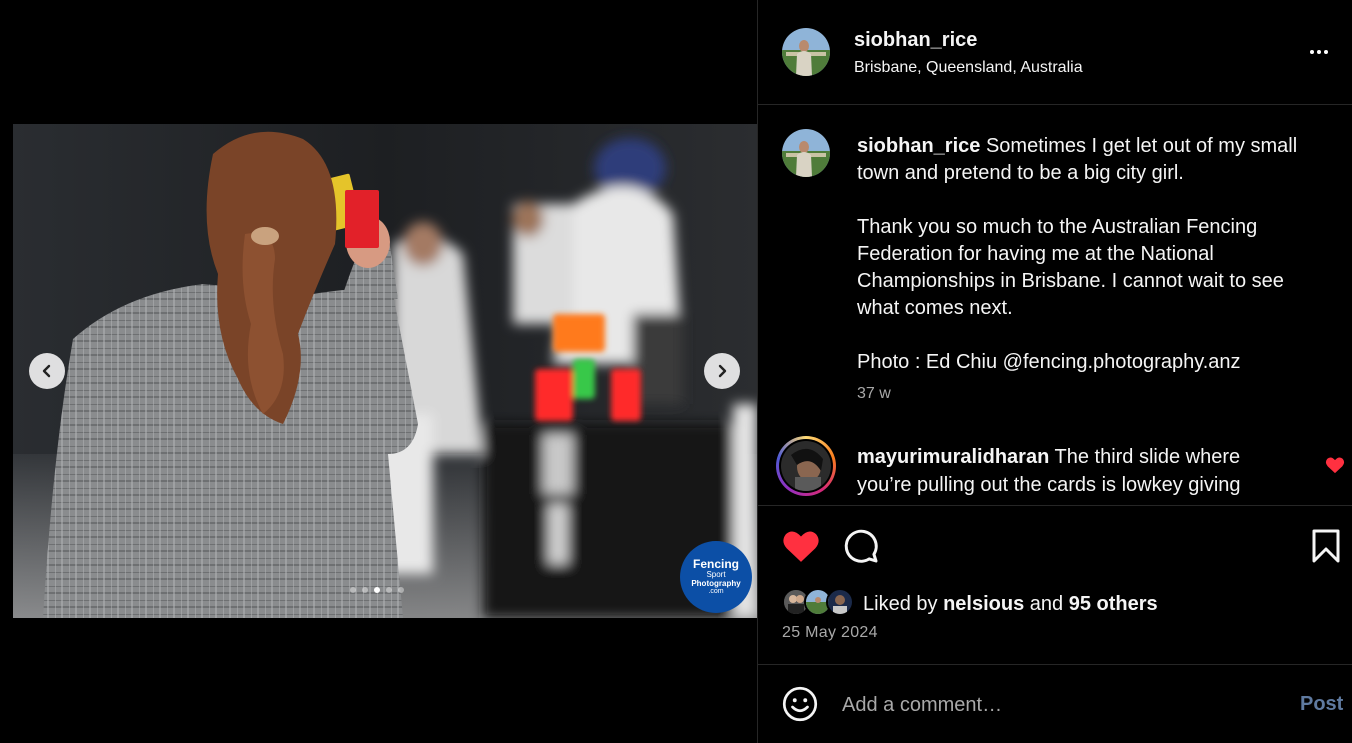  I want to click on likes-summary: Liked by nelsious and 95 others, so click(1010, 604).